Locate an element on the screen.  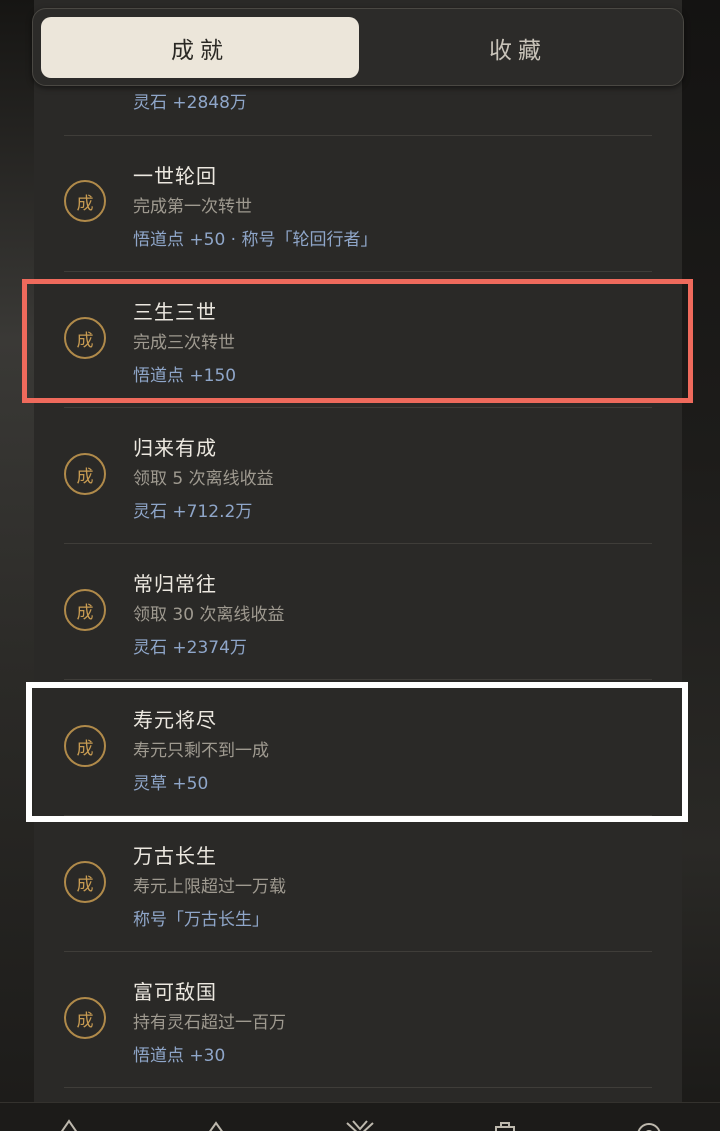
highlight-box-white is located at coordinates (357, 752).